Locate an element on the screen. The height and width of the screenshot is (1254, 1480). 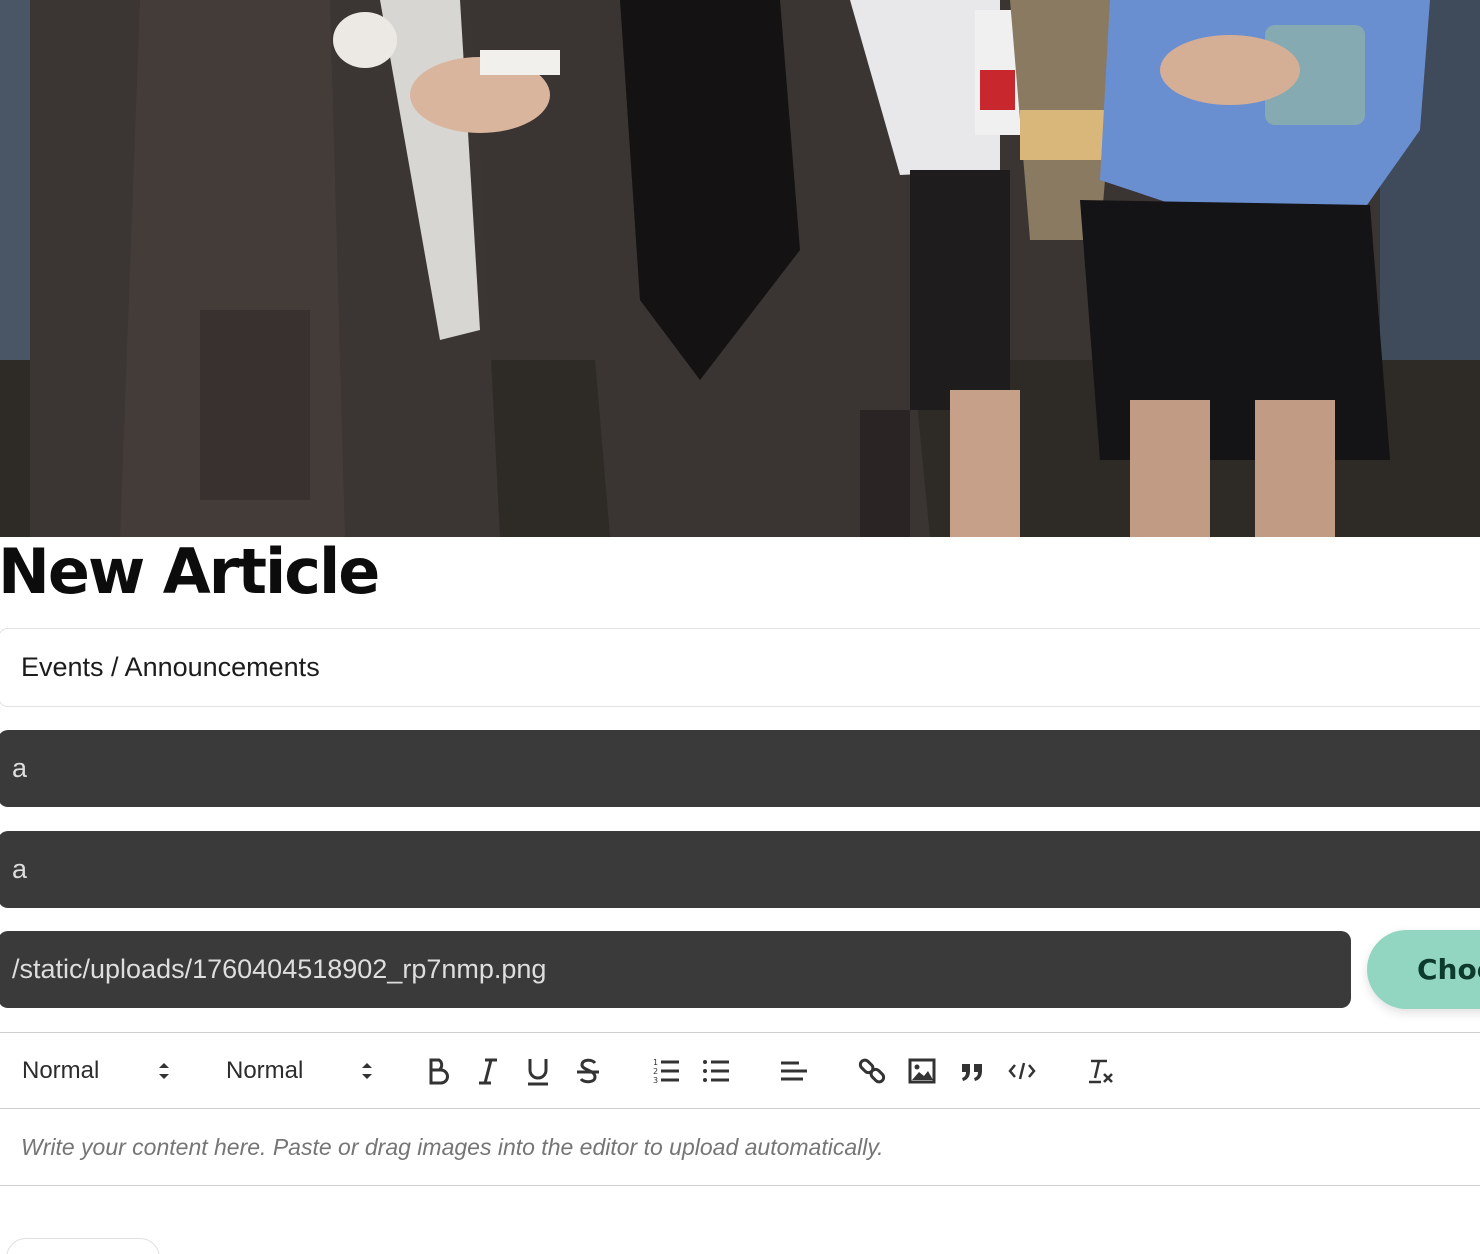
bullet-list-button is located at coordinates (716, 1071).